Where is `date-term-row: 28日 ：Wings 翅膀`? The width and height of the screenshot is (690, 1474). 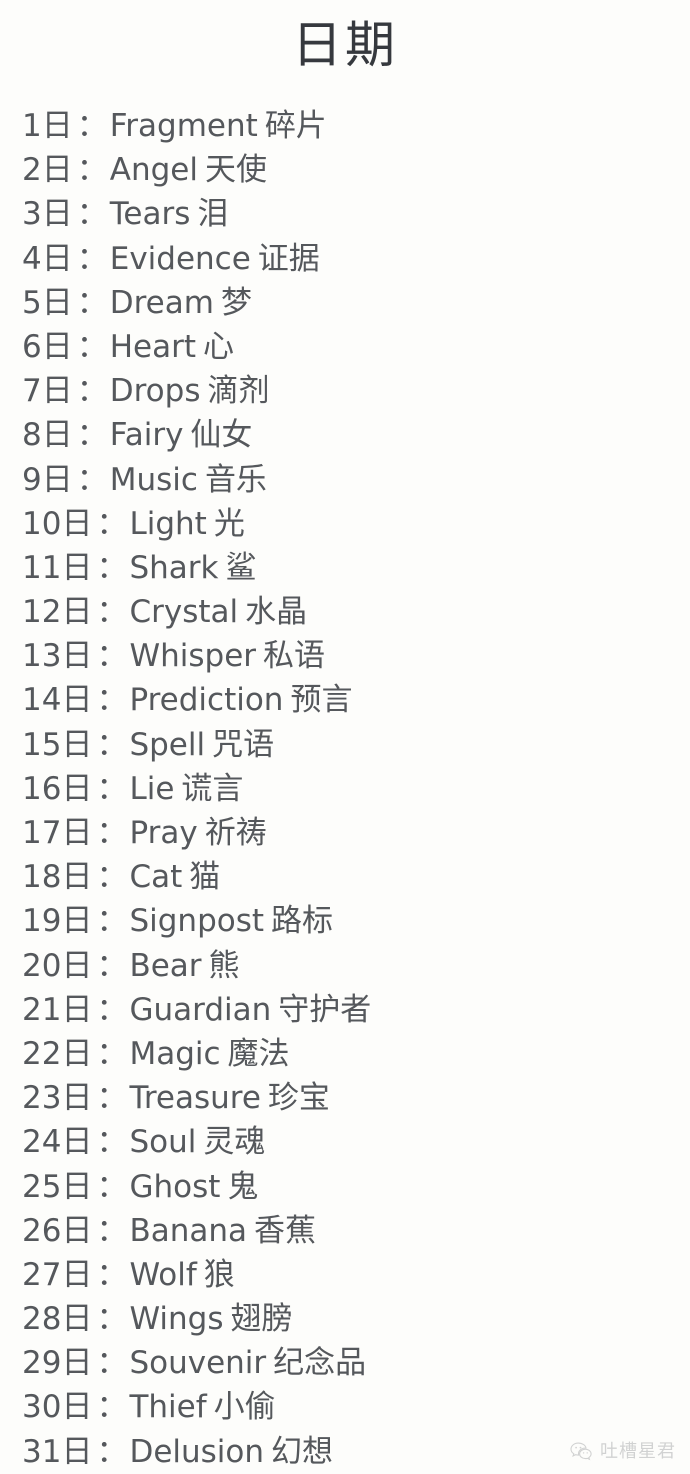
date-term-row: 28日 ：Wings 翅膀 is located at coordinates (356, 1319).